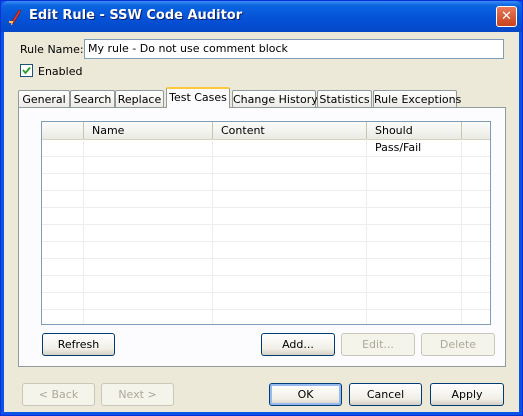  What do you see at coordinates (198, 97) in the screenshot?
I see `tab-test-cases: Test Cases` at bounding box center [198, 97].